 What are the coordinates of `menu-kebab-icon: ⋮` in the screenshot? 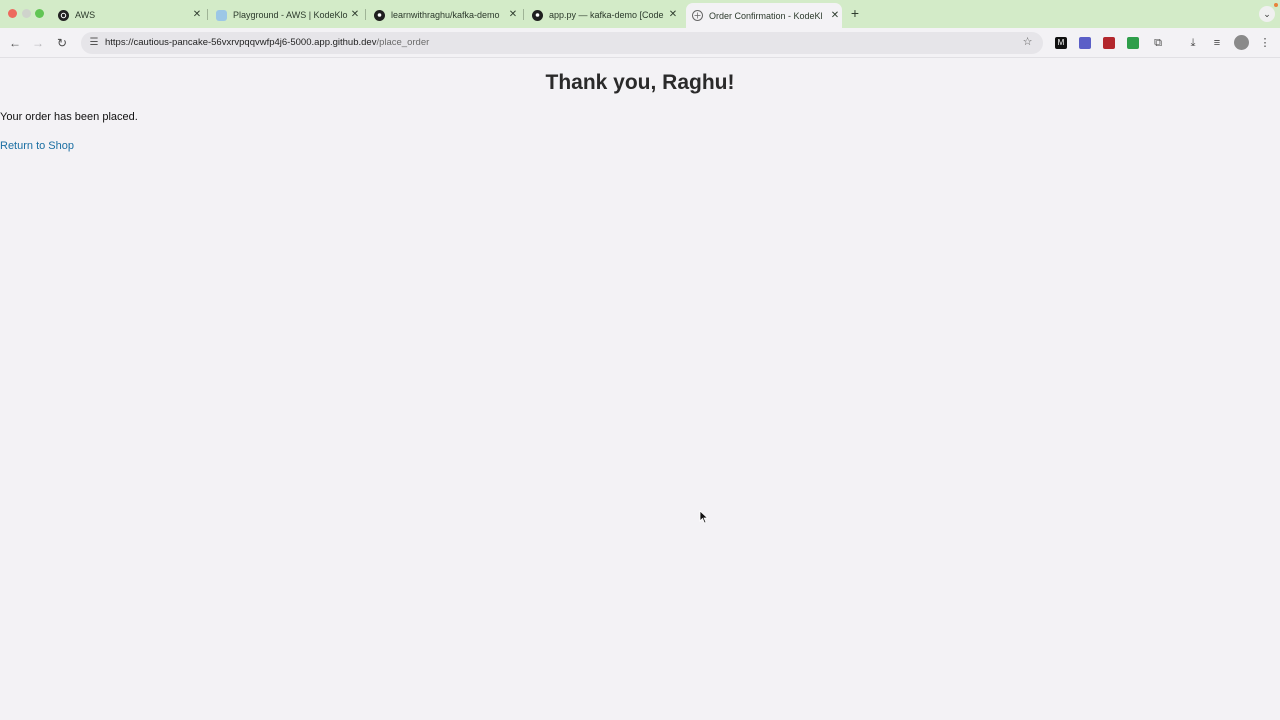 It's located at (1265, 43).